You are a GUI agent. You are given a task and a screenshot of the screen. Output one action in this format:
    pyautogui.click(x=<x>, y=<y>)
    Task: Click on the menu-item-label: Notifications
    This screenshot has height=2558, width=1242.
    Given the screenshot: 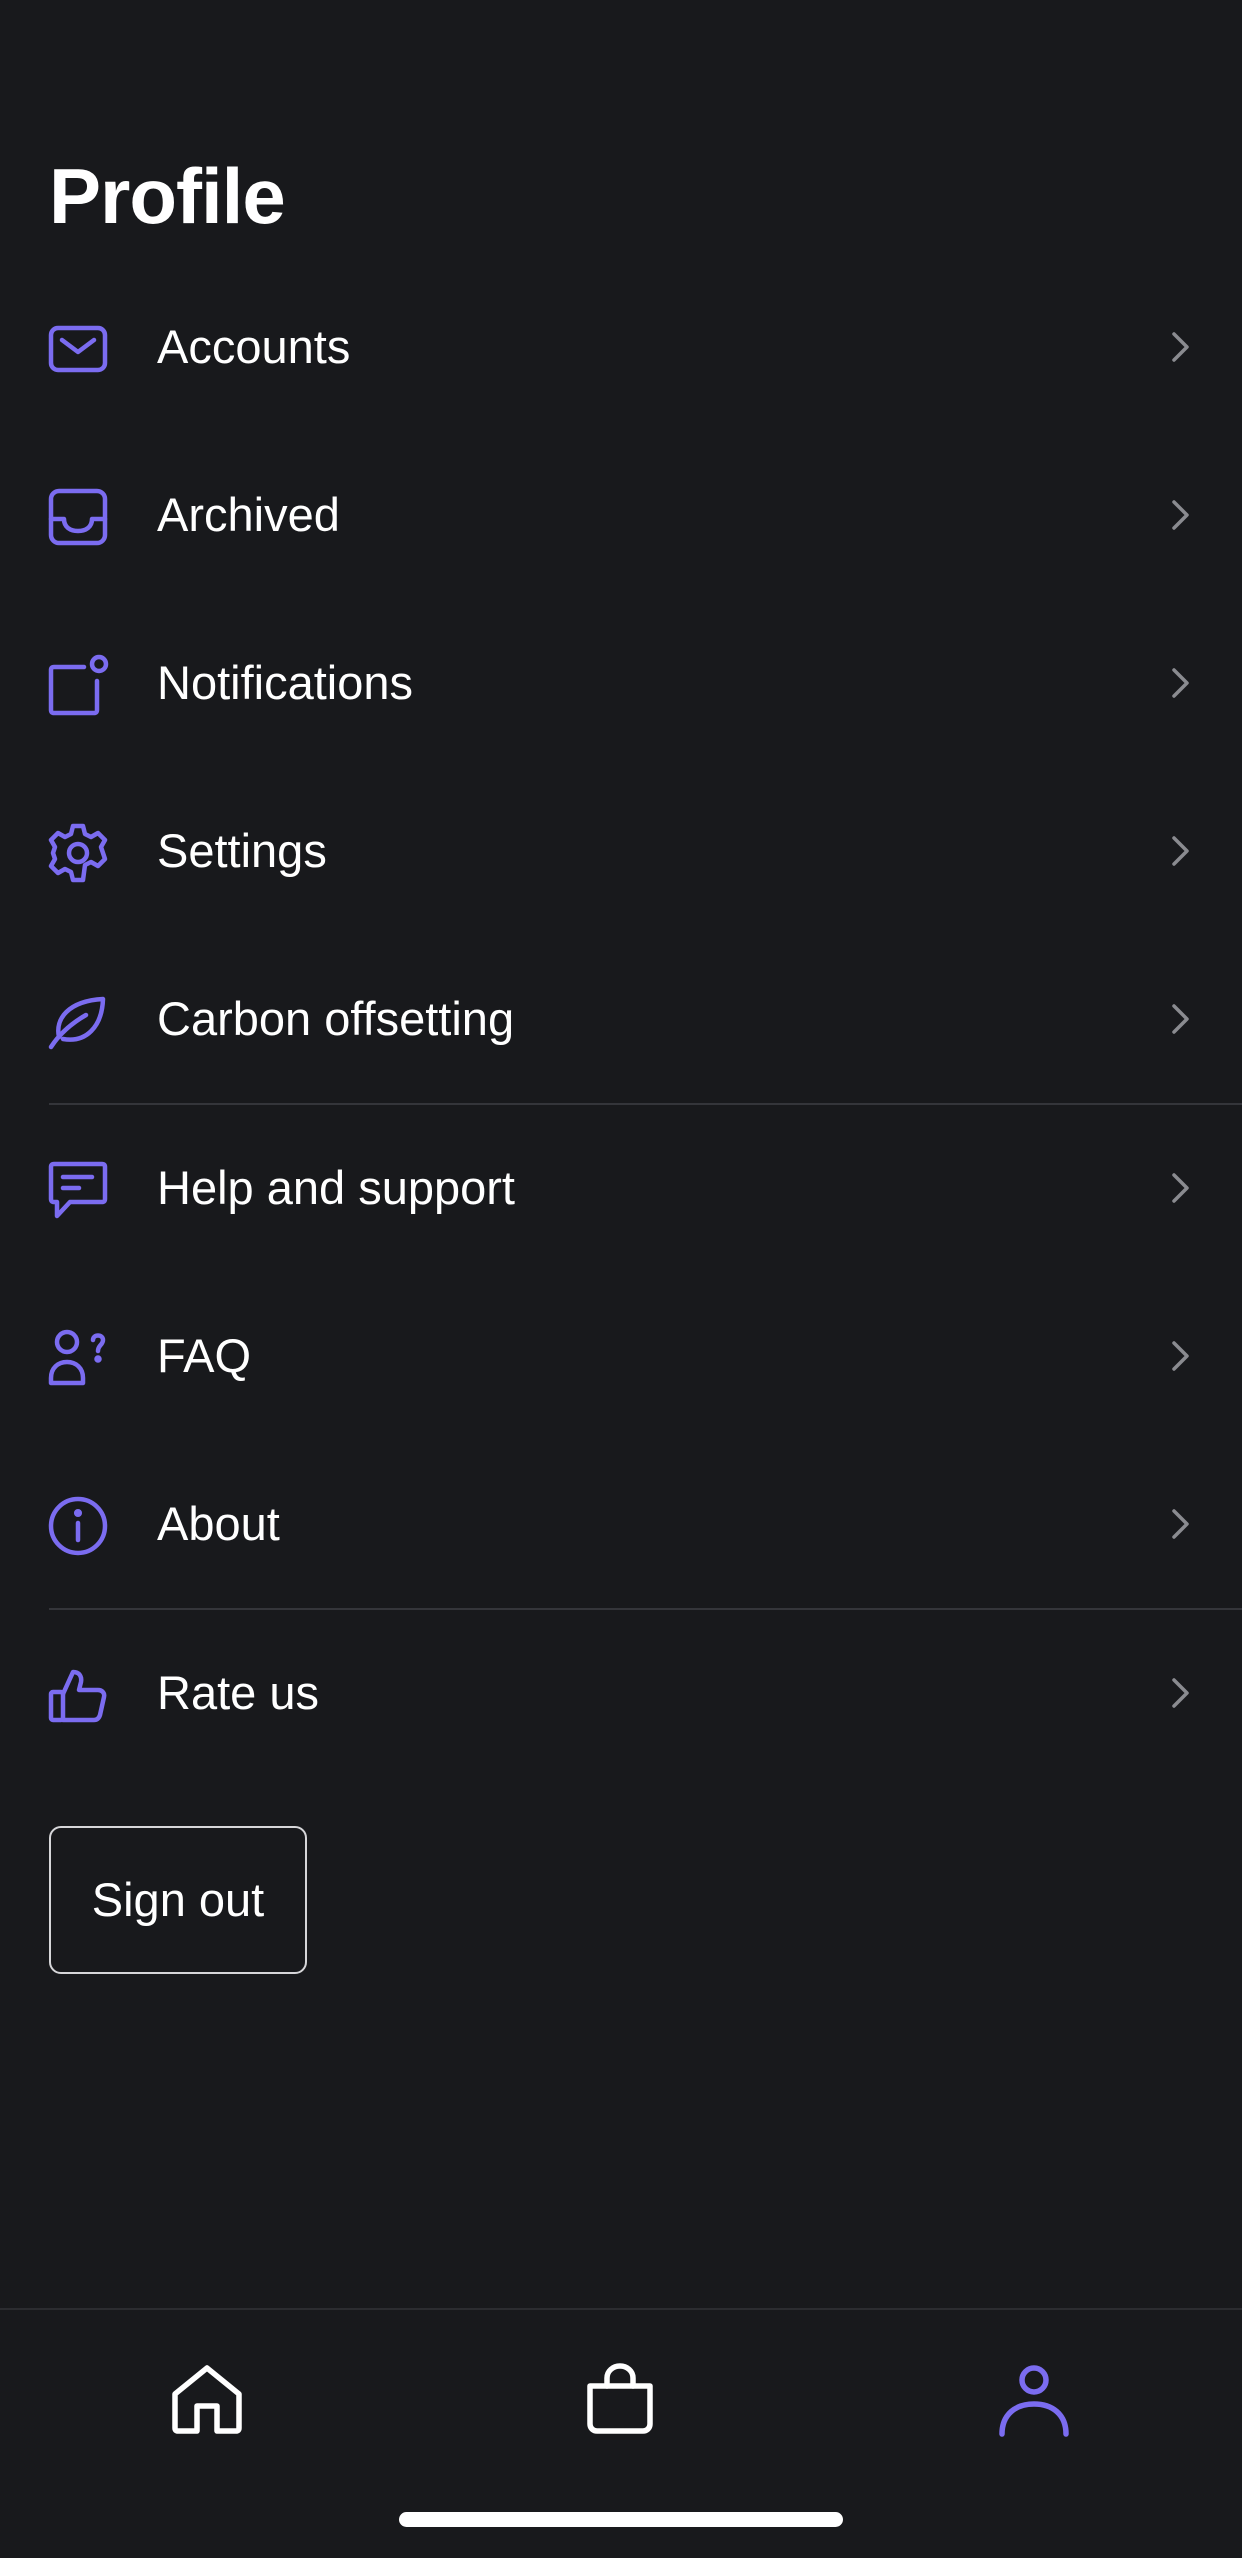 What is the action you would take?
    pyautogui.click(x=285, y=682)
    